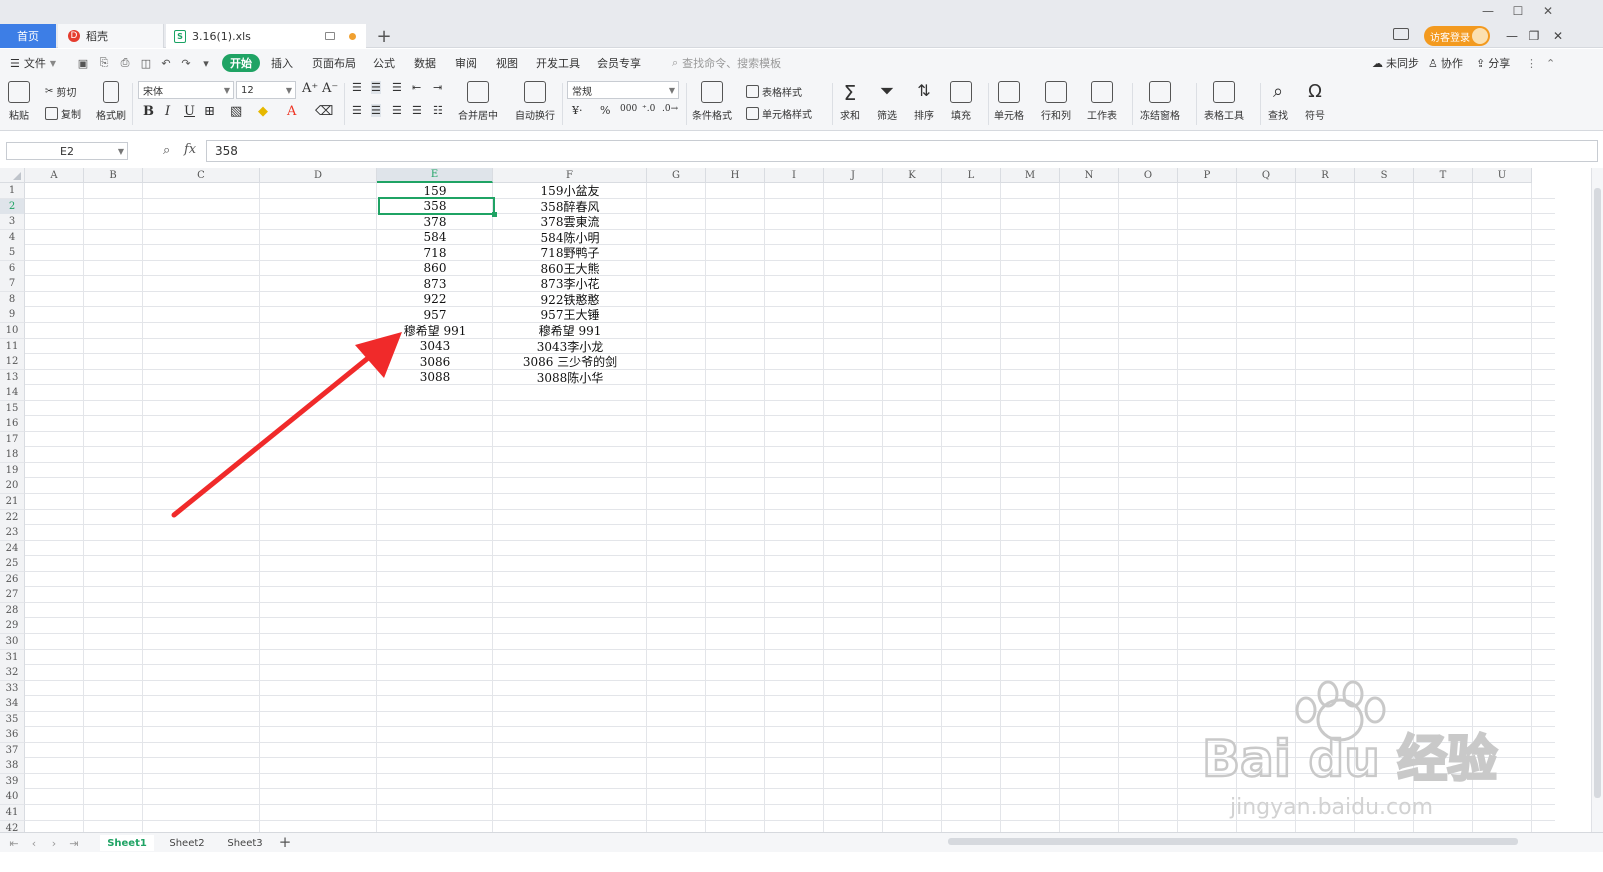 The width and height of the screenshot is (1603, 872). I want to click on name-box: E2 ▼, so click(67, 151).